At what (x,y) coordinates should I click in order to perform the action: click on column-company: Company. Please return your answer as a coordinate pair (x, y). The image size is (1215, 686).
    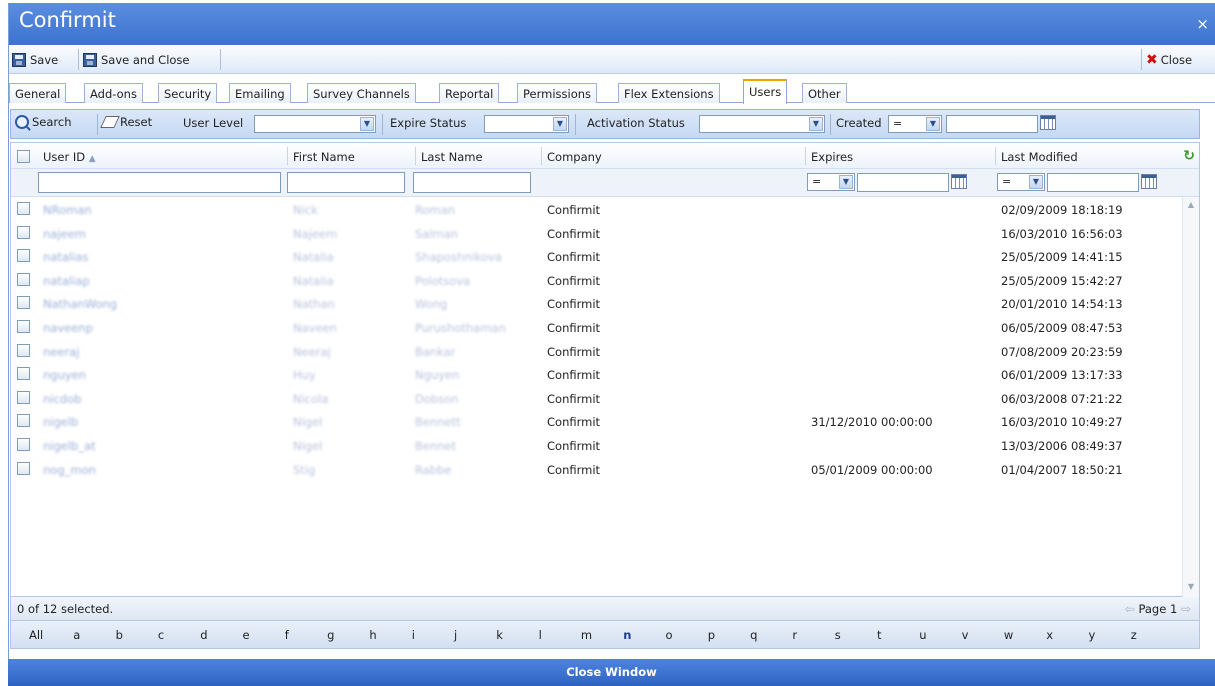
    Looking at the image, I should click on (574, 157).